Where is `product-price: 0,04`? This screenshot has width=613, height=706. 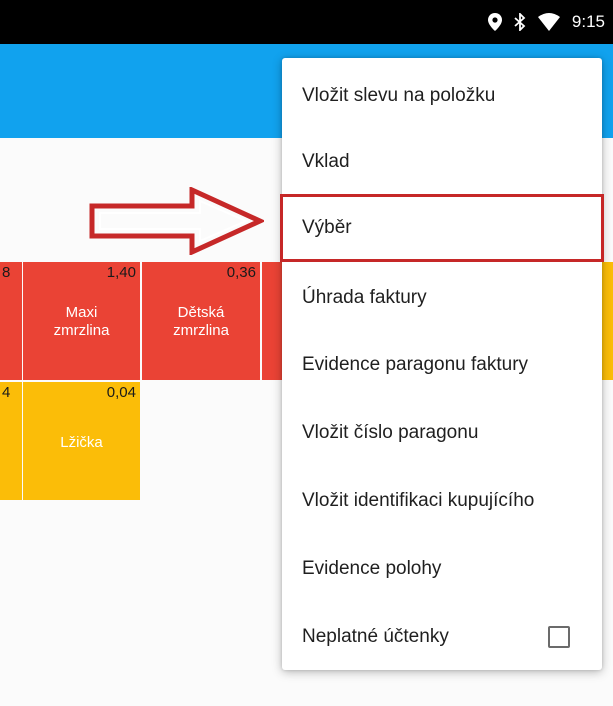 product-price: 0,04 is located at coordinates (121, 392).